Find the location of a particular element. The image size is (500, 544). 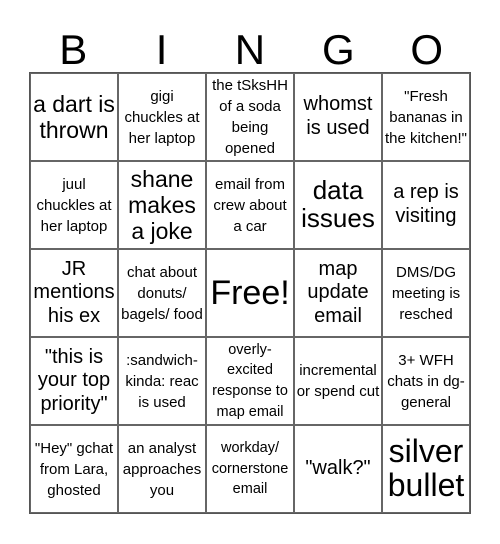

cell-text: "this is your top priority" is located at coordinates (74, 380).